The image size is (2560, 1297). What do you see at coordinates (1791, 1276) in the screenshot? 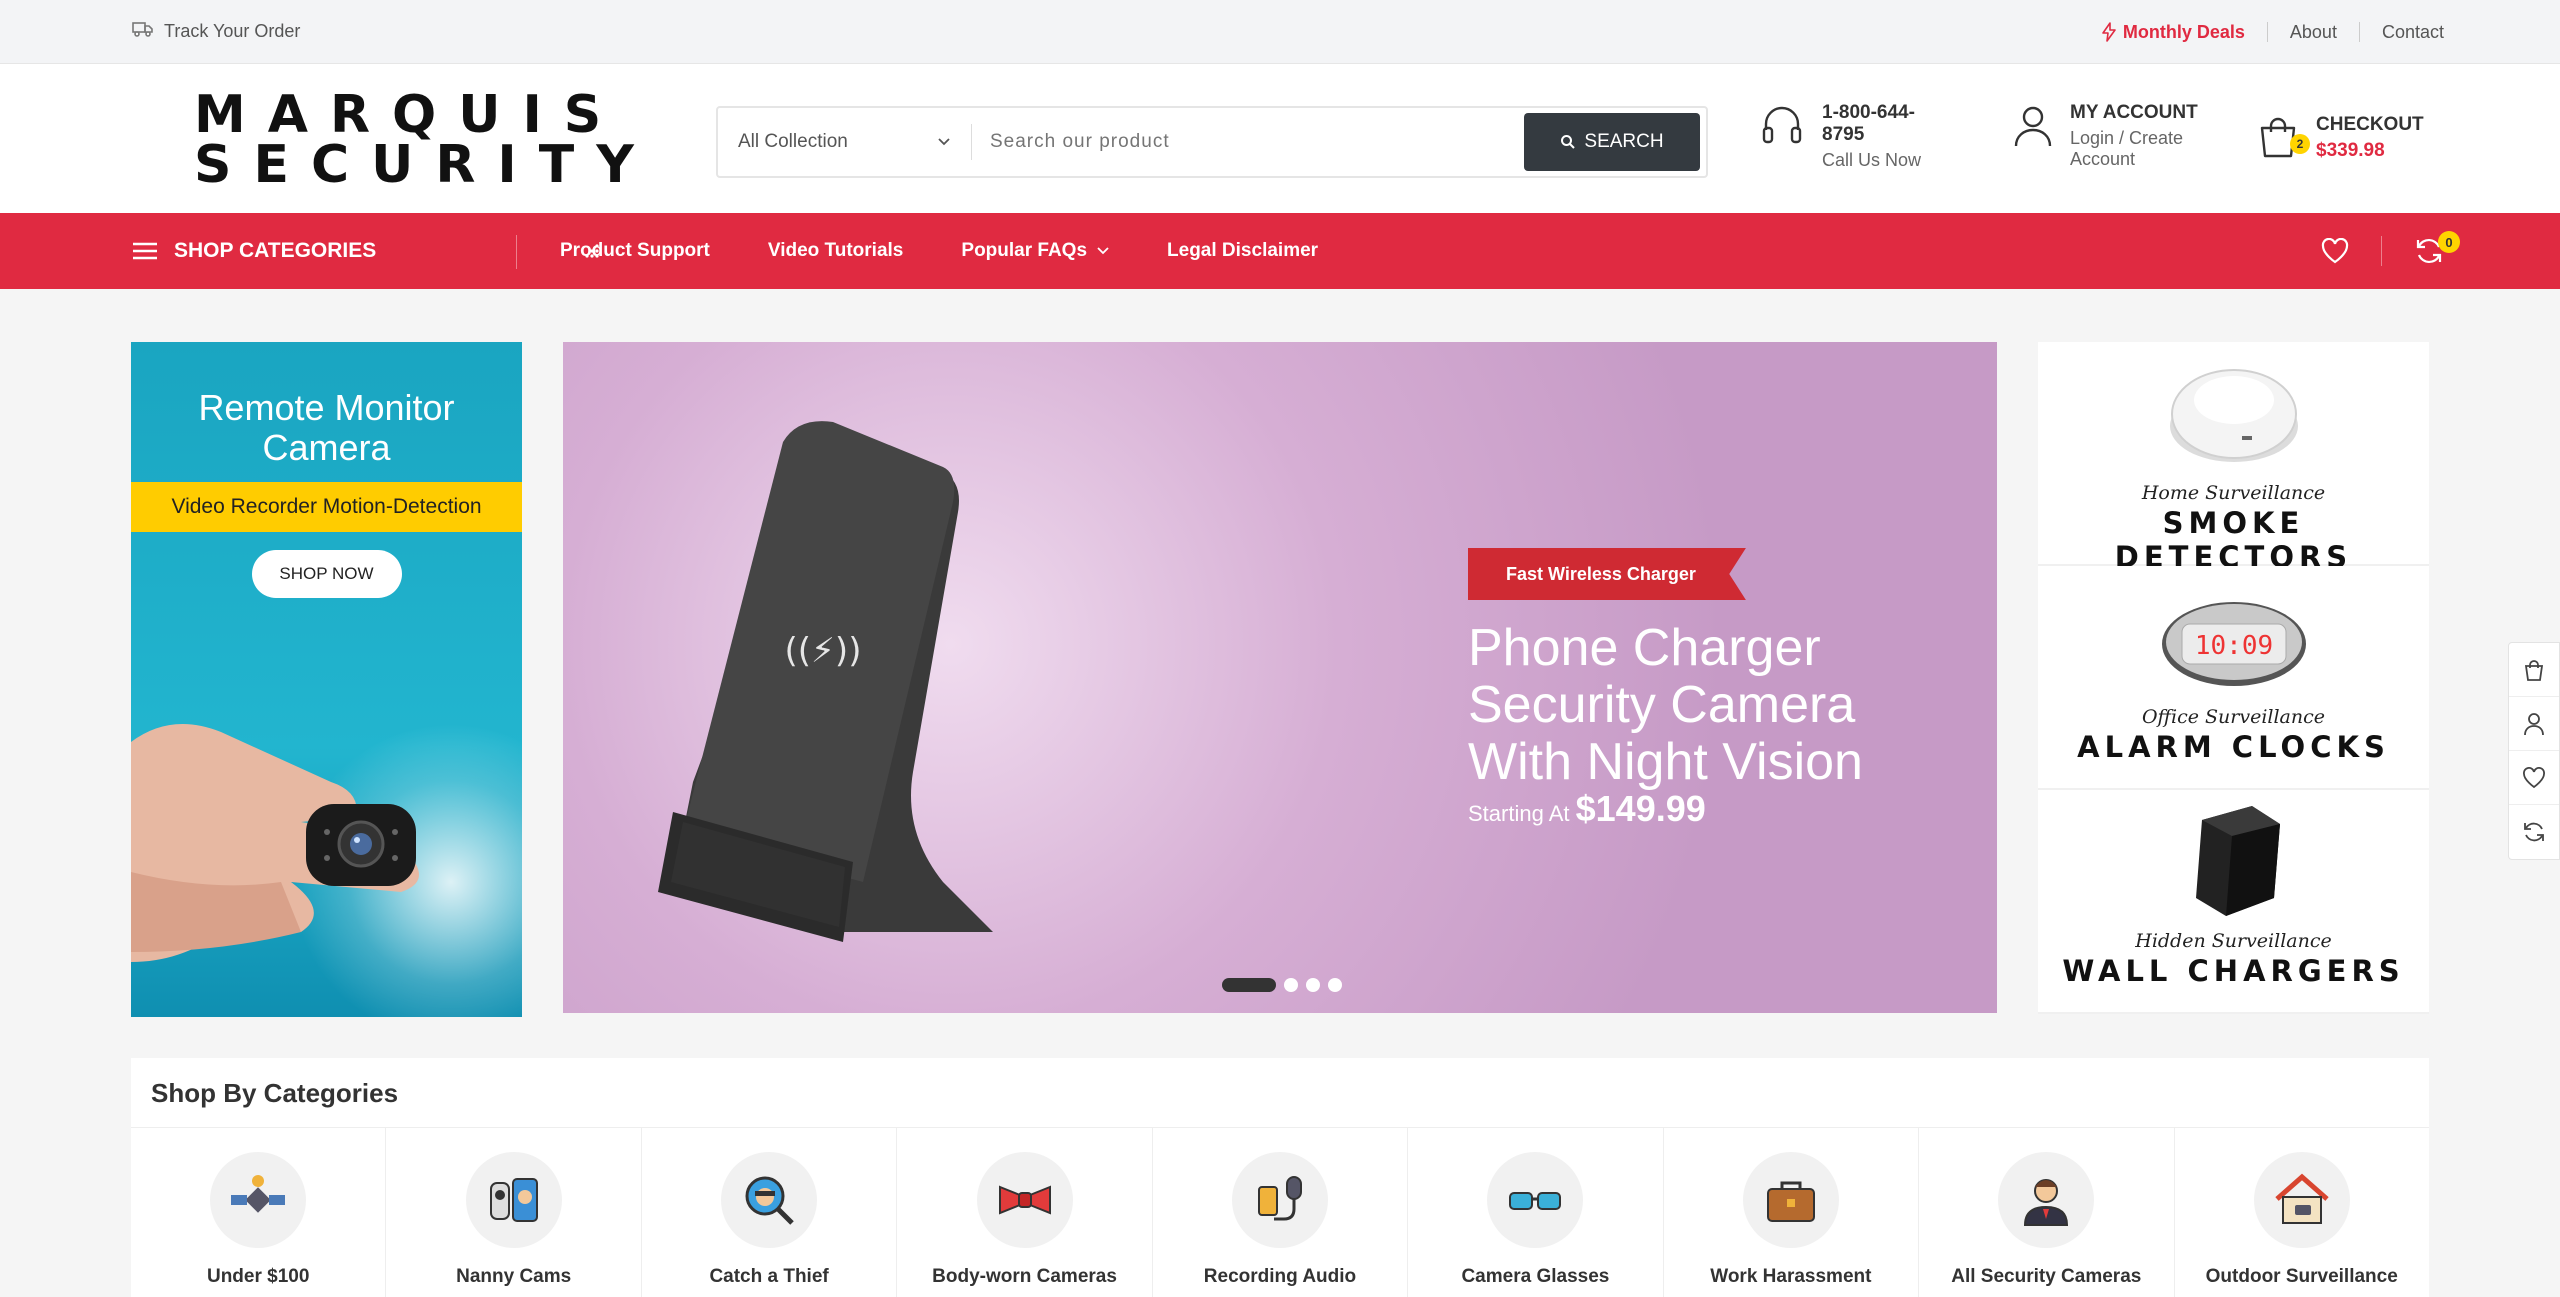
I see `category-label: Work Harassment` at bounding box center [1791, 1276].